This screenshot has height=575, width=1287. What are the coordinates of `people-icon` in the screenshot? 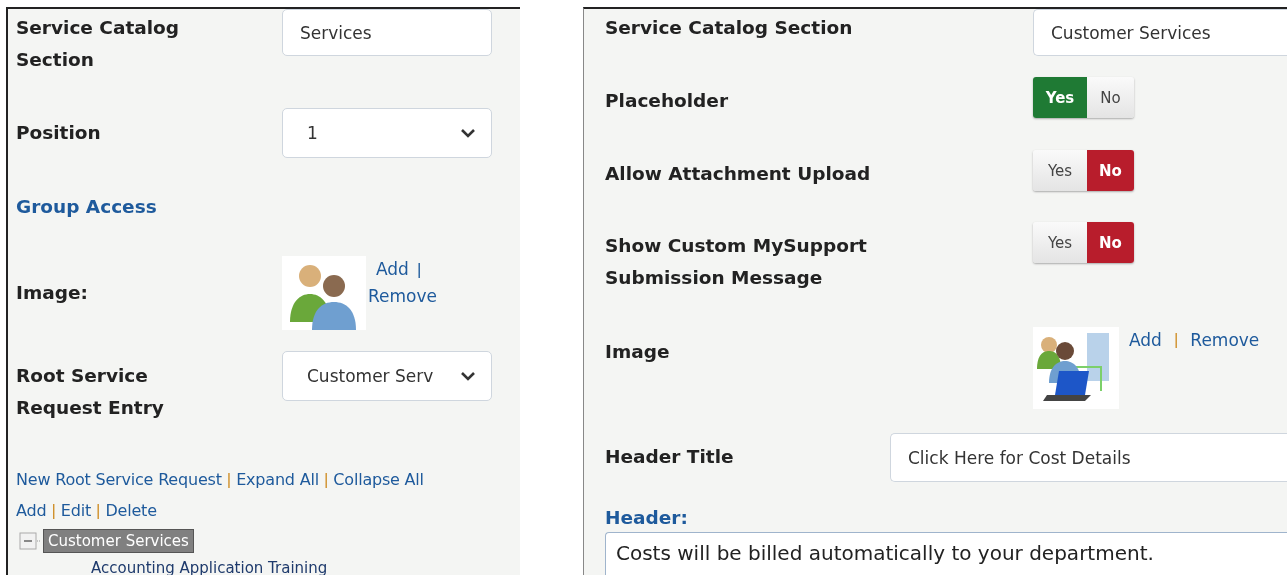 It's located at (324, 292).